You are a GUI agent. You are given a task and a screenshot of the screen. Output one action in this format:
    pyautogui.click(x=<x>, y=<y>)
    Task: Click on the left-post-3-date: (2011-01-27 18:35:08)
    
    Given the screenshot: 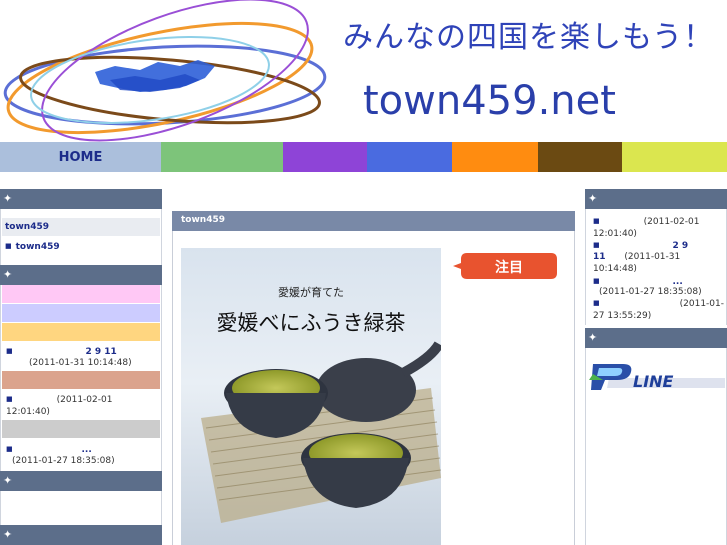 What is the action you would take?
    pyautogui.click(x=63, y=461)
    